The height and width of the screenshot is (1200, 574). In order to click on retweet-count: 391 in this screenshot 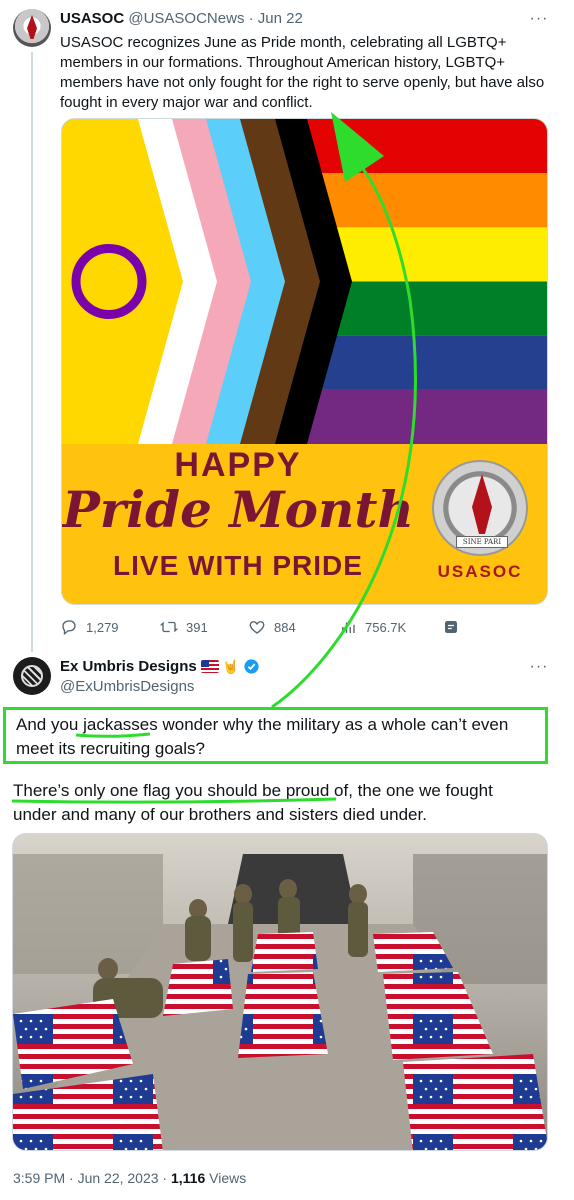, I will do `click(197, 627)`.